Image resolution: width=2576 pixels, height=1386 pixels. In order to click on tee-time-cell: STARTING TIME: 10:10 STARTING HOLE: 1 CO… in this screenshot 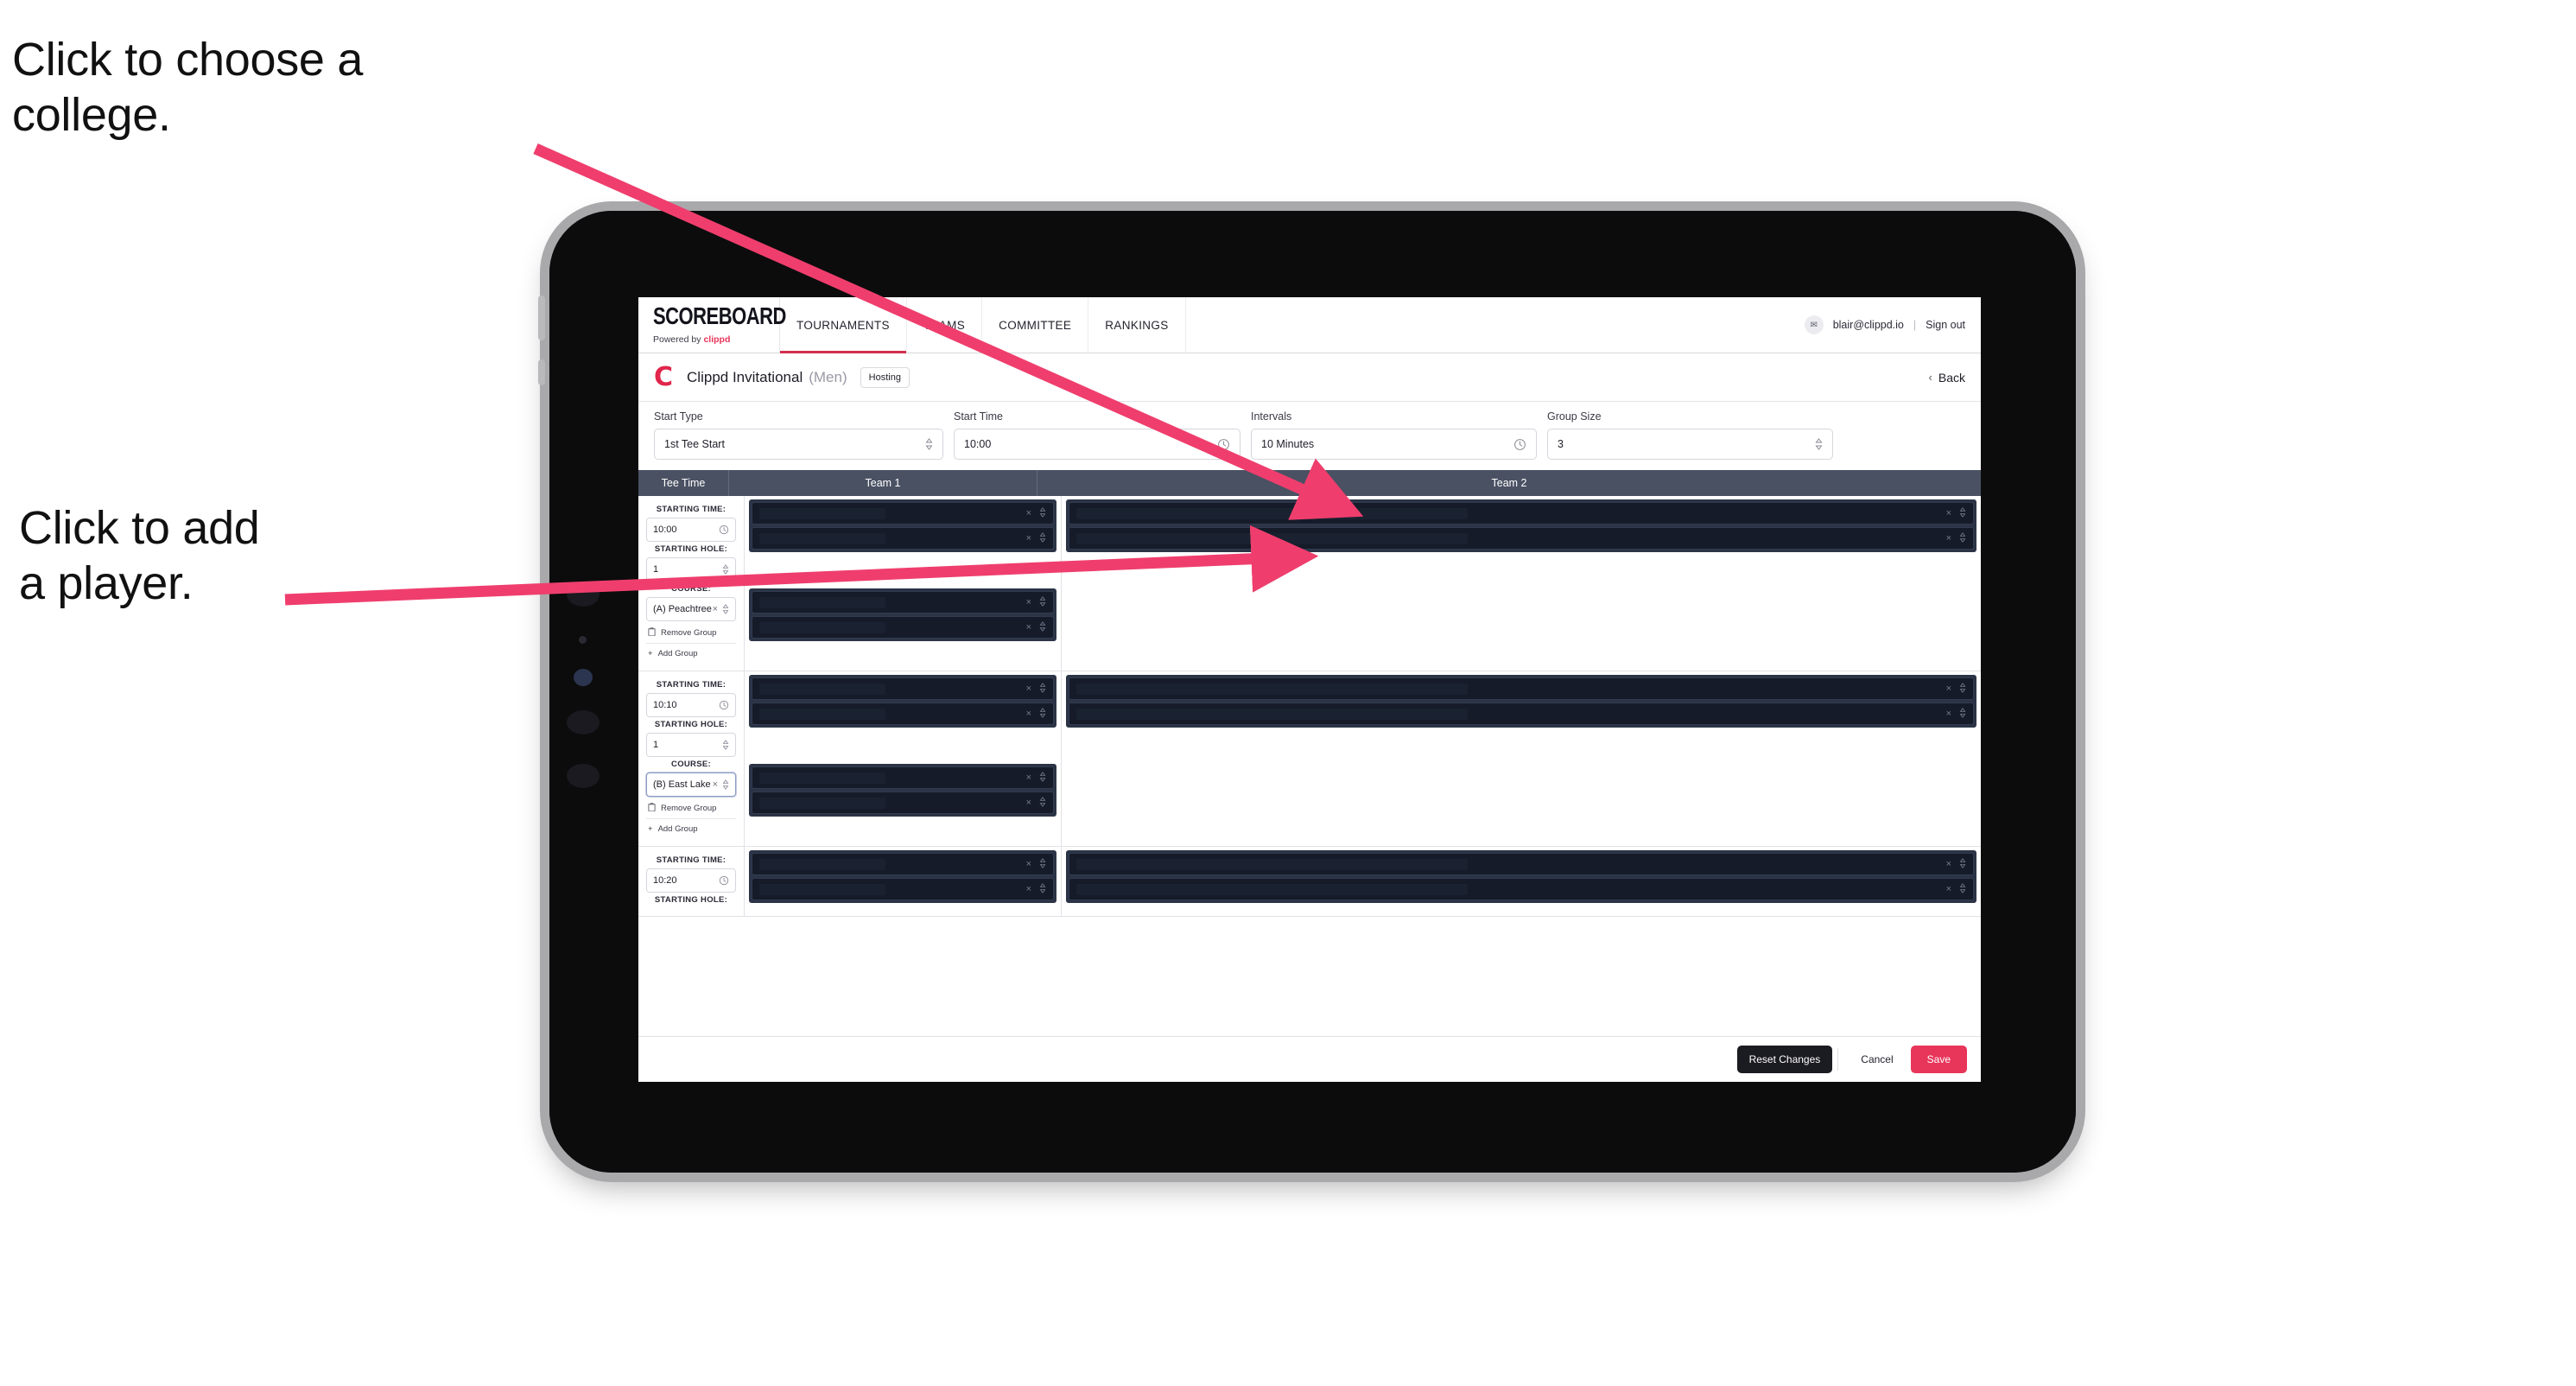, I will do `click(691, 758)`.